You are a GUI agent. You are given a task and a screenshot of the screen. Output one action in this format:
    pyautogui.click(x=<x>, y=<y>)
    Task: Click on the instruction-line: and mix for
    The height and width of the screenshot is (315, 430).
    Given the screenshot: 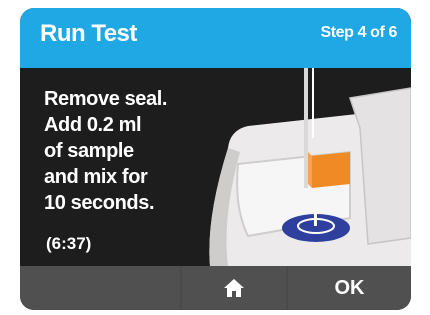 What is the action you would take?
    pyautogui.click(x=96, y=177)
    